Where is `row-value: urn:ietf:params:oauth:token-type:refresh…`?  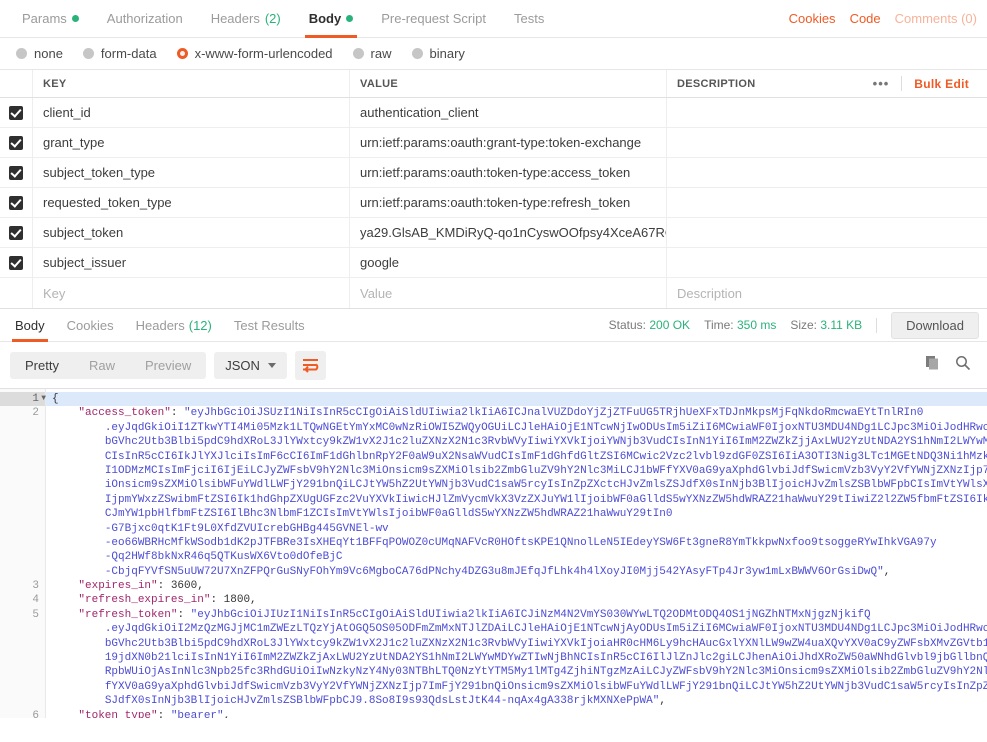 row-value: urn:ietf:params:oauth:token-type:refresh… is located at coordinates (508, 202).